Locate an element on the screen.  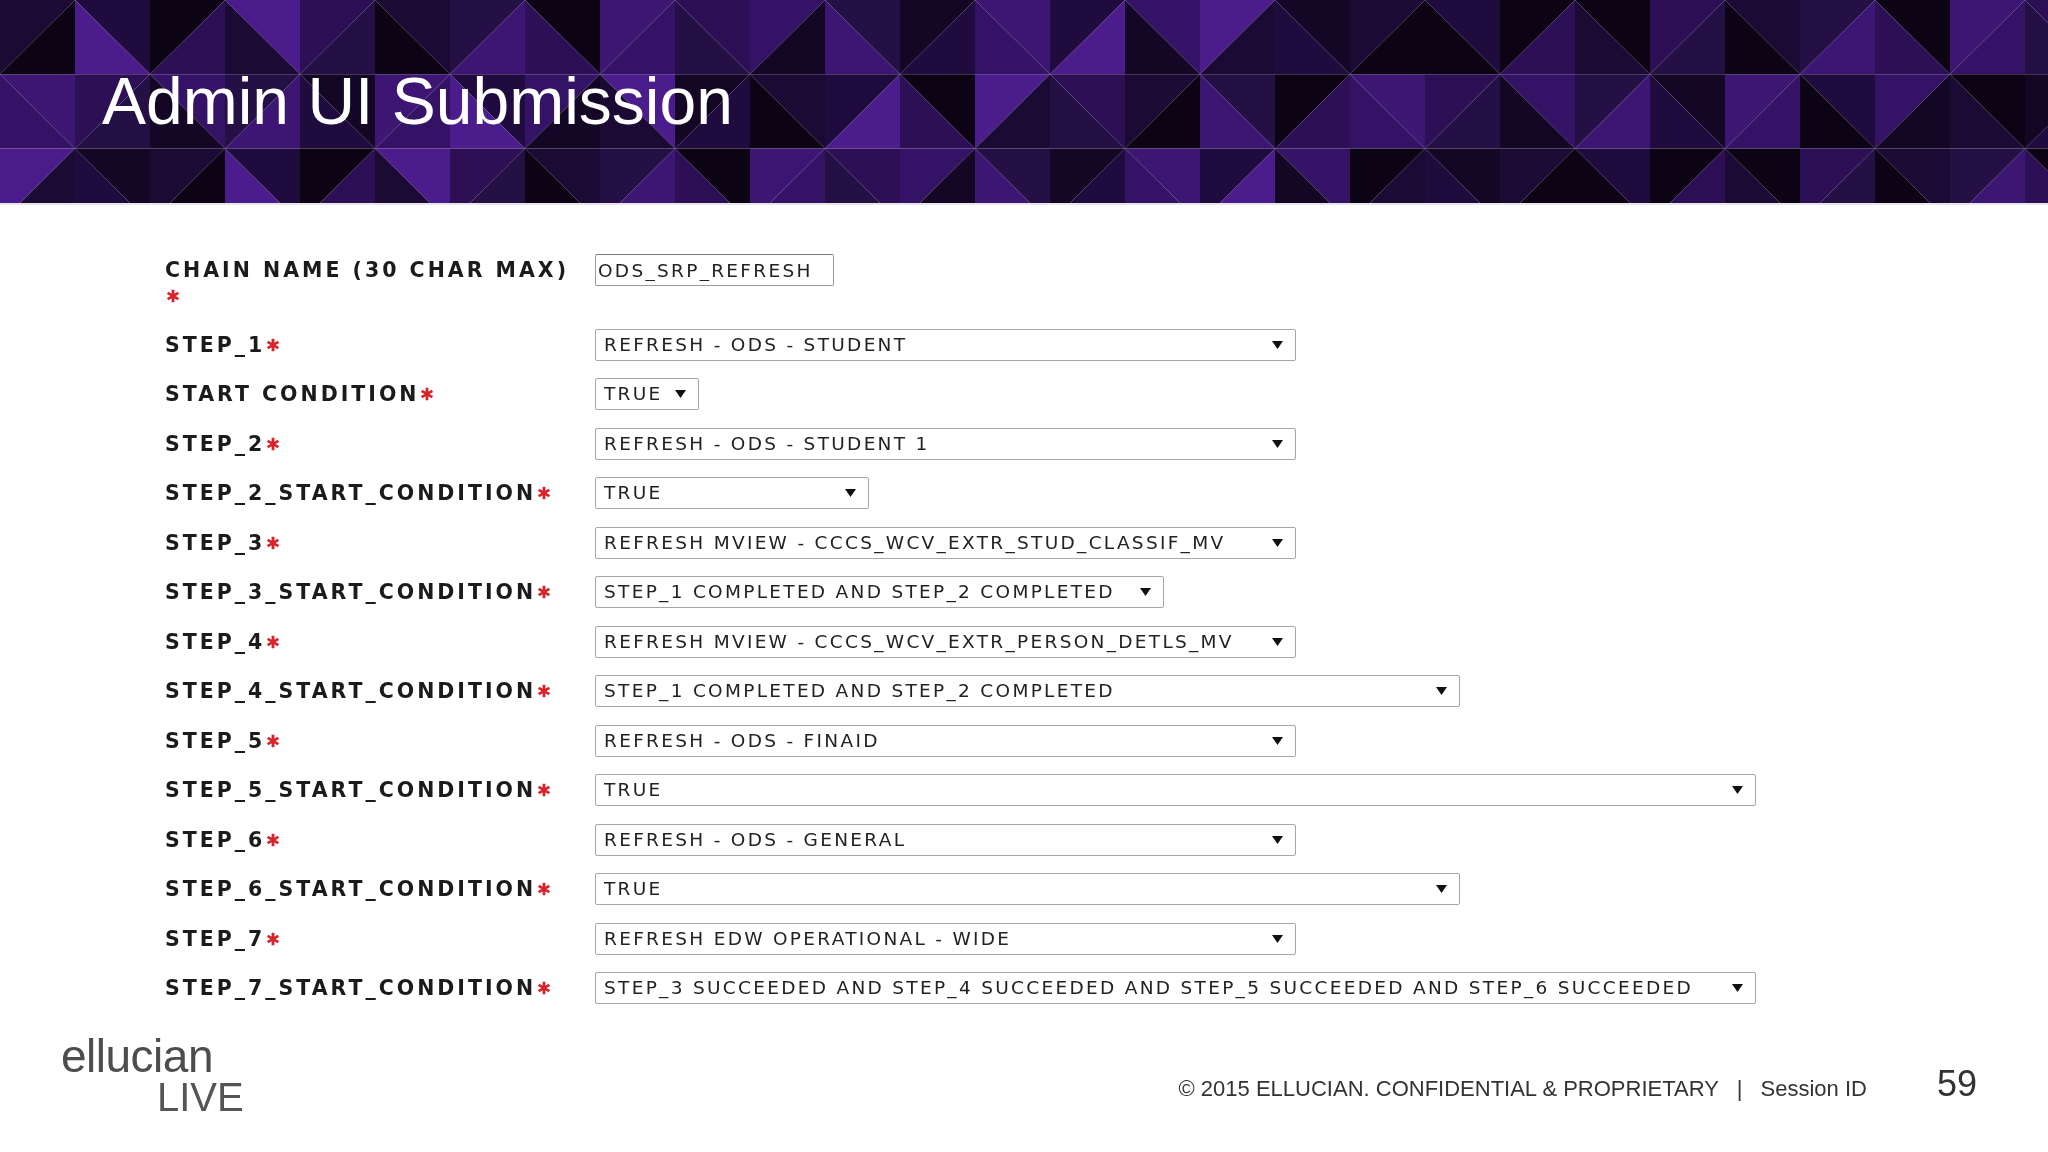
select-dropdown: REFRESH - ODS - STUDENT is located at coordinates (945, 344).